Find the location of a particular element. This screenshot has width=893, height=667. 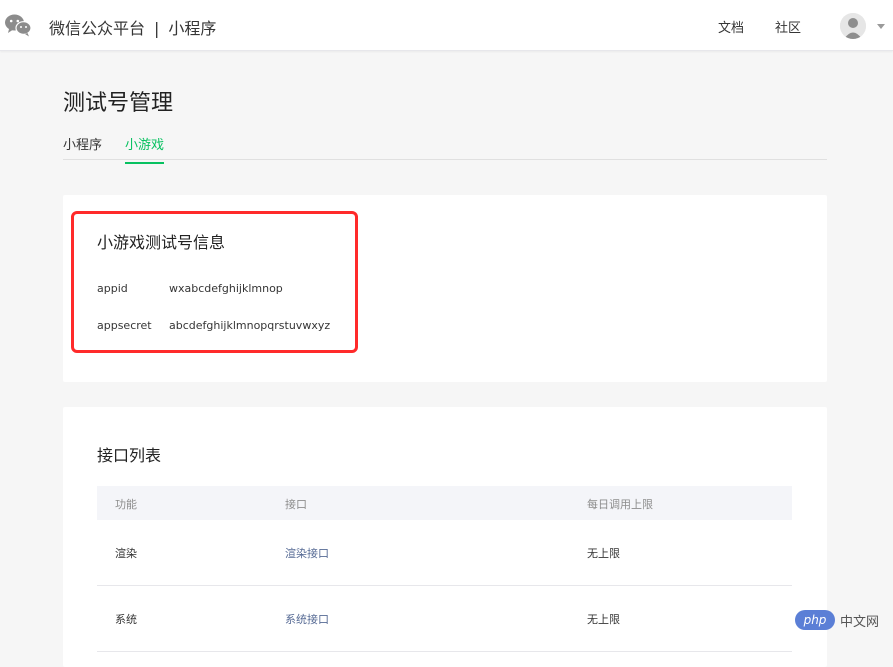

tab-mini-game: 小游戏 is located at coordinates (145, 149).